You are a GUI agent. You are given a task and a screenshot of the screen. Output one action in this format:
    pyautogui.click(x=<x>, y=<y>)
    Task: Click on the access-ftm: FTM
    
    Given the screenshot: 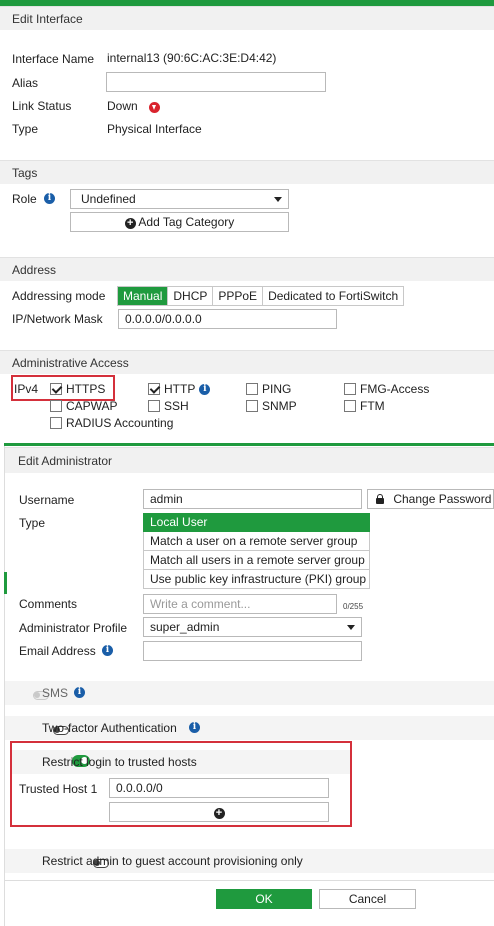 What is the action you would take?
    pyautogui.click(x=364, y=406)
    